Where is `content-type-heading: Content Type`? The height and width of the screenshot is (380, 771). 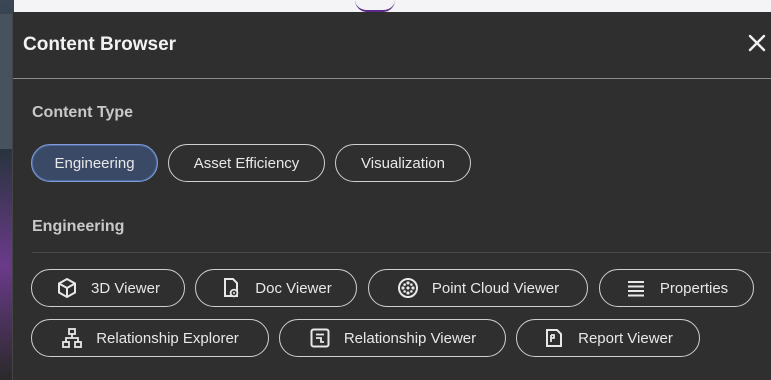
content-type-heading: Content Type is located at coordinates (83, 112).